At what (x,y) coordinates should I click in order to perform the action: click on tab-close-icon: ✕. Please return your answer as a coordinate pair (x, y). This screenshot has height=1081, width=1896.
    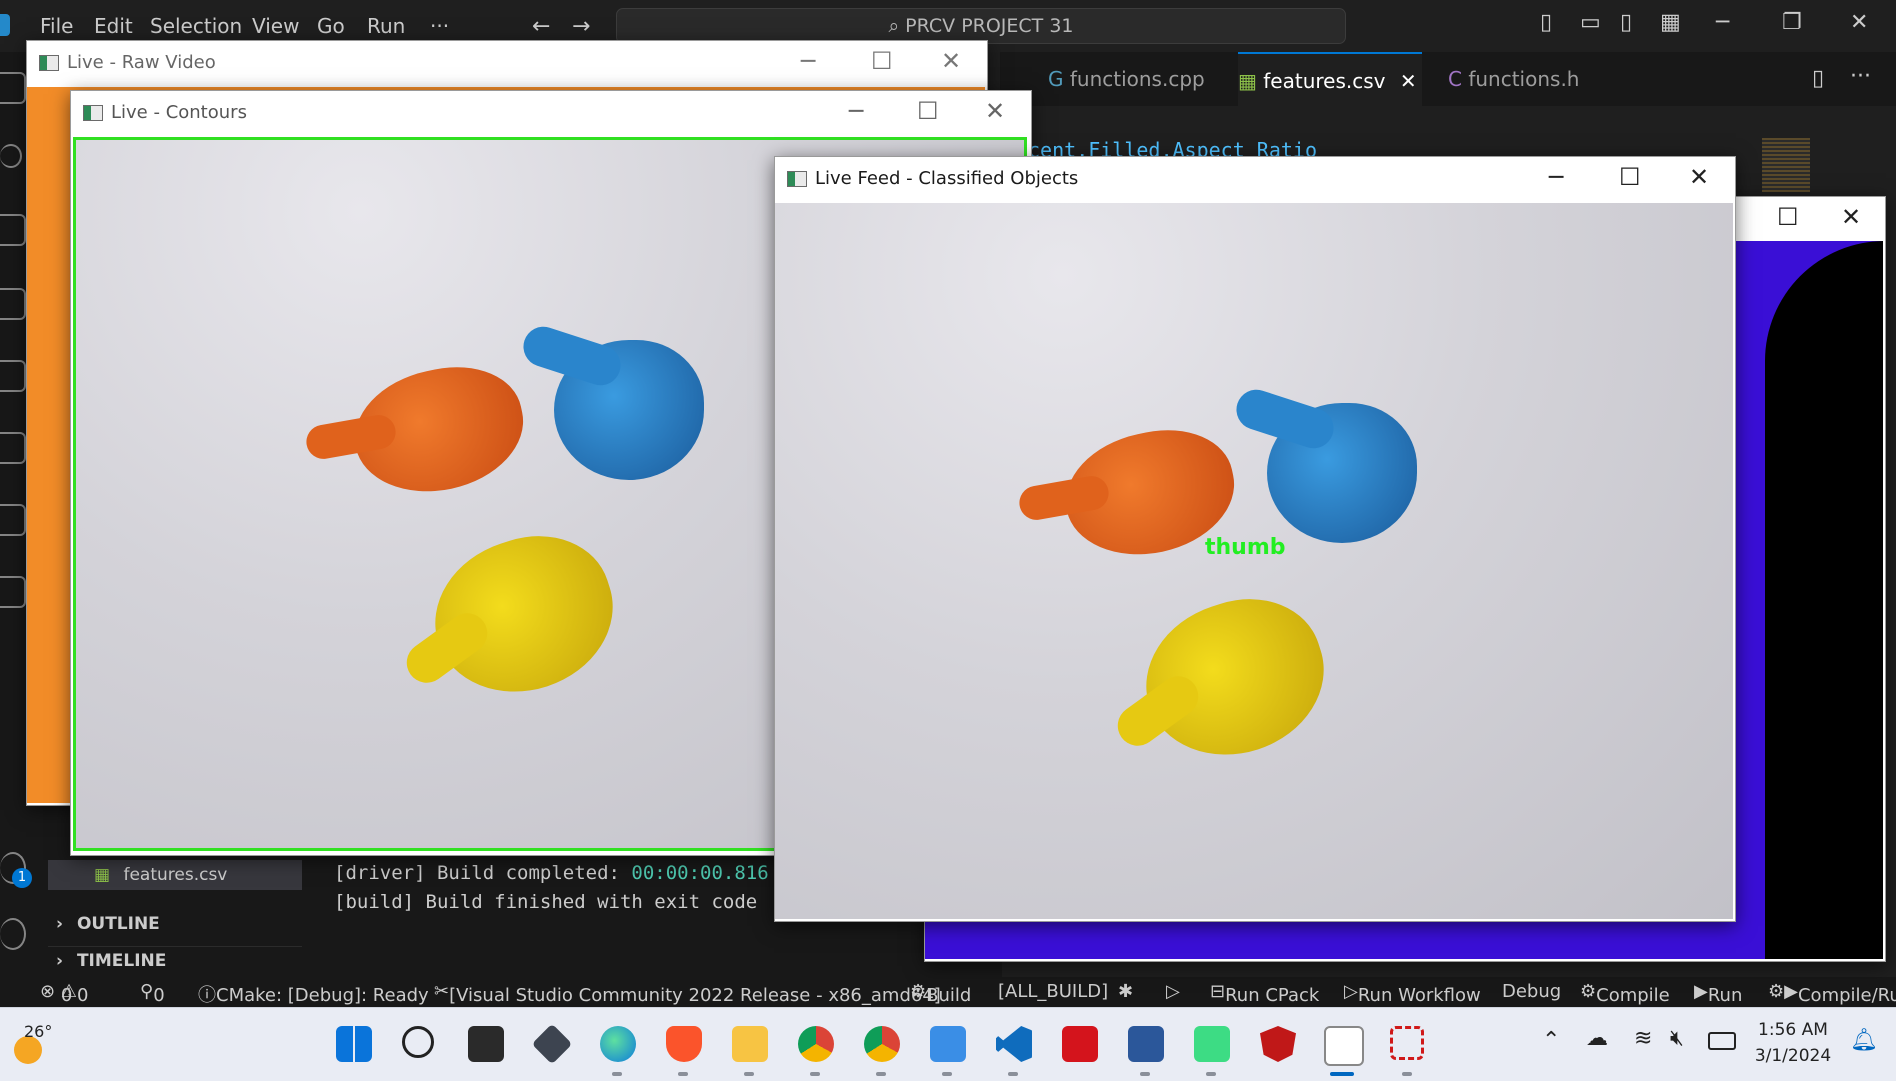
    Looking at the image, I should click on (1408, 81).